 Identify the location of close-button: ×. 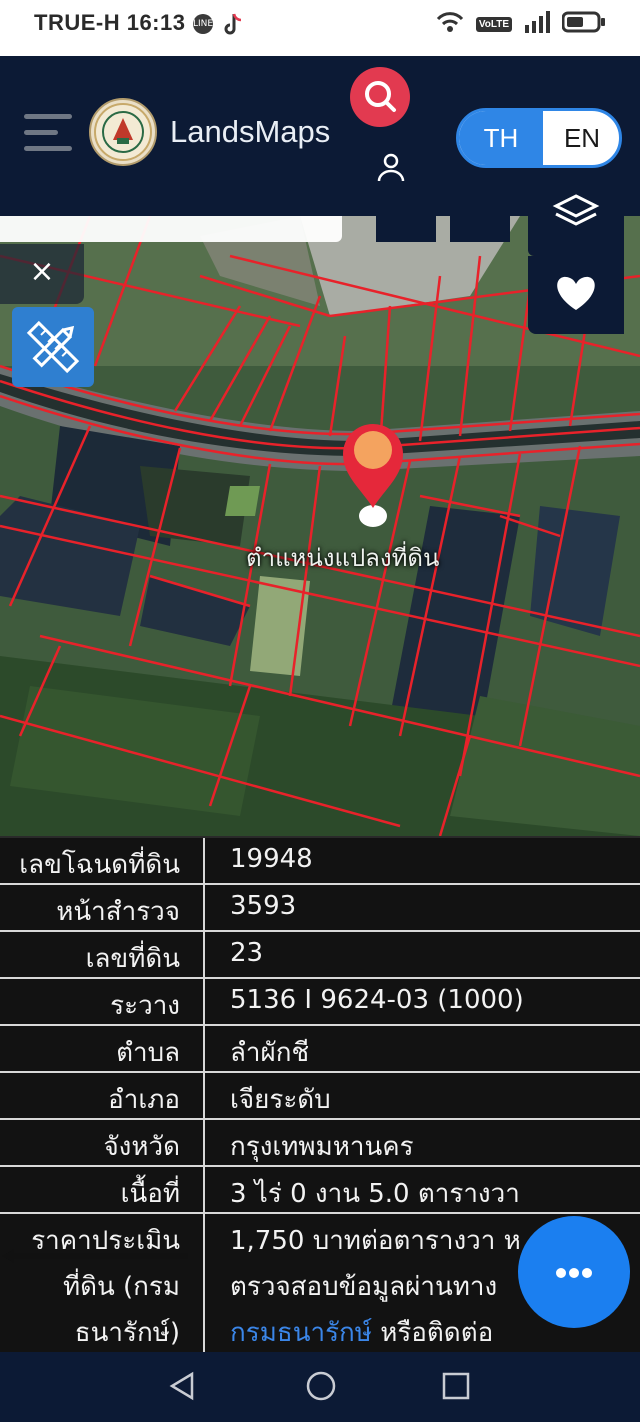
(42, 274).